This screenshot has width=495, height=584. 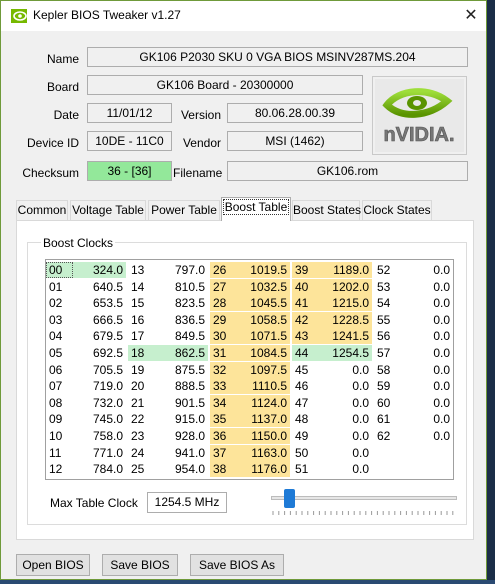 I want to click on boost-clock-value-cell: 758.0, so click(x=99, y=436).